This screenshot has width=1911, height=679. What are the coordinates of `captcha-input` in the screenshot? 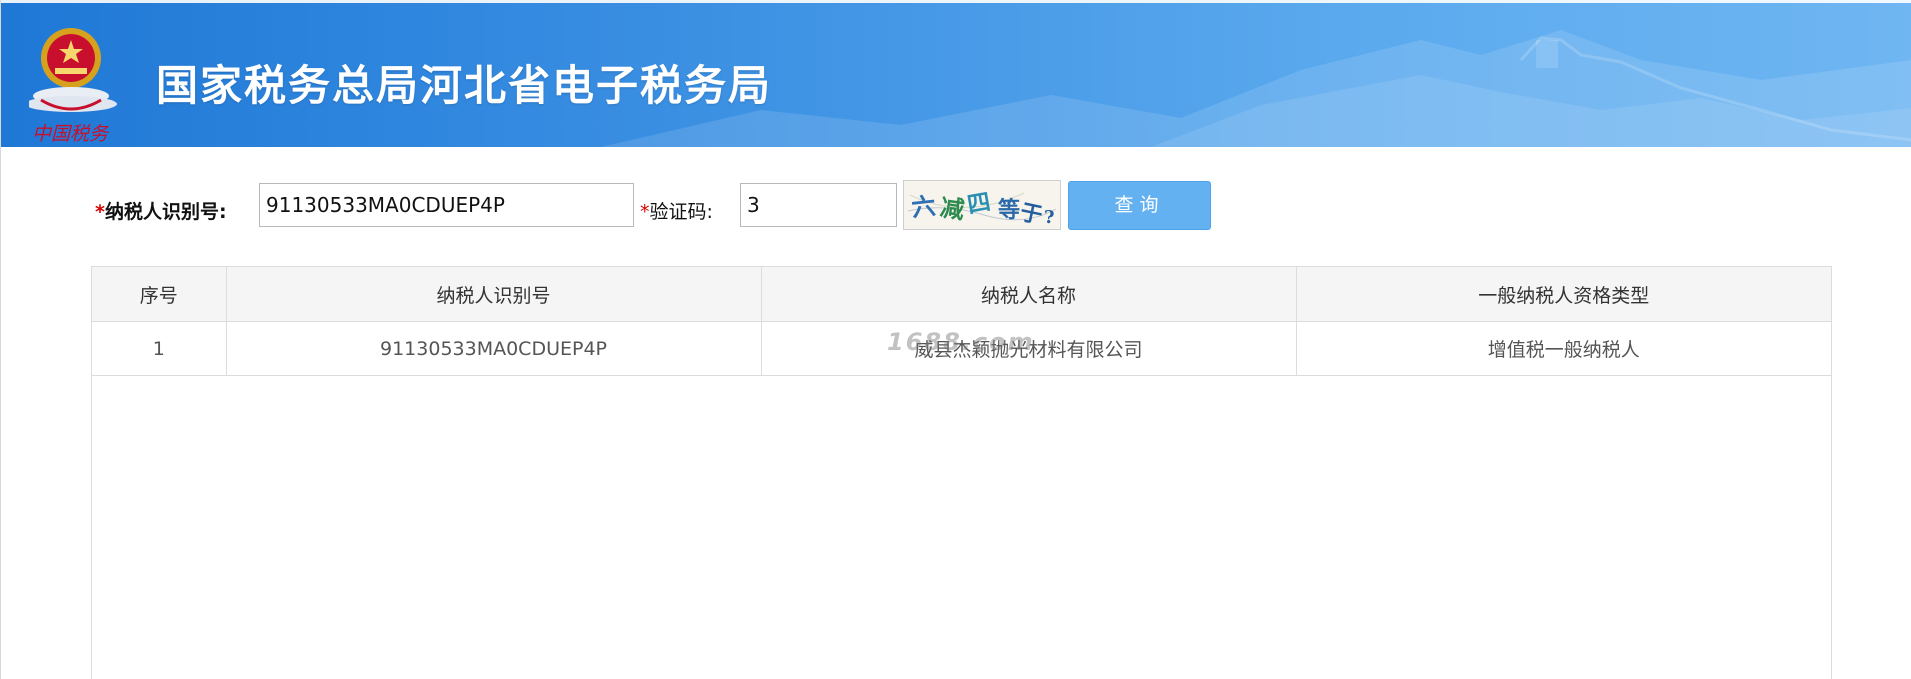 It's located at (818, 205).